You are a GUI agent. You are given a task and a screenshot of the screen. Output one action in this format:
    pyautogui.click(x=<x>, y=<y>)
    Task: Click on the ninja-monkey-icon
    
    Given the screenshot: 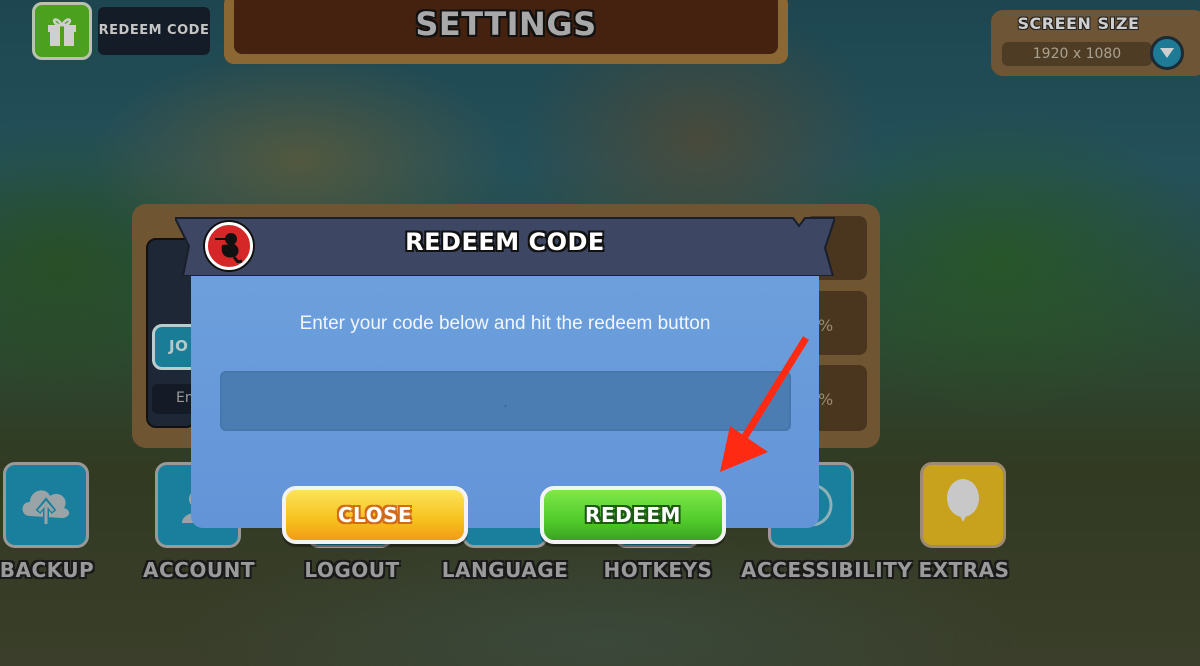 What is the action you would take?
    pyautogui.click(x=229, y=248)
    